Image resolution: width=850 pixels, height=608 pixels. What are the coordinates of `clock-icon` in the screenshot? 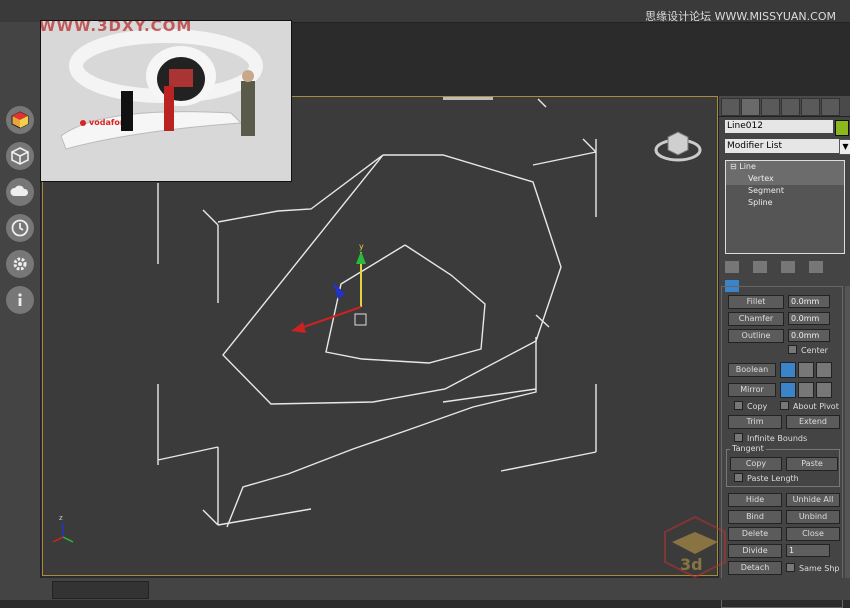 It's located at (20, 228).